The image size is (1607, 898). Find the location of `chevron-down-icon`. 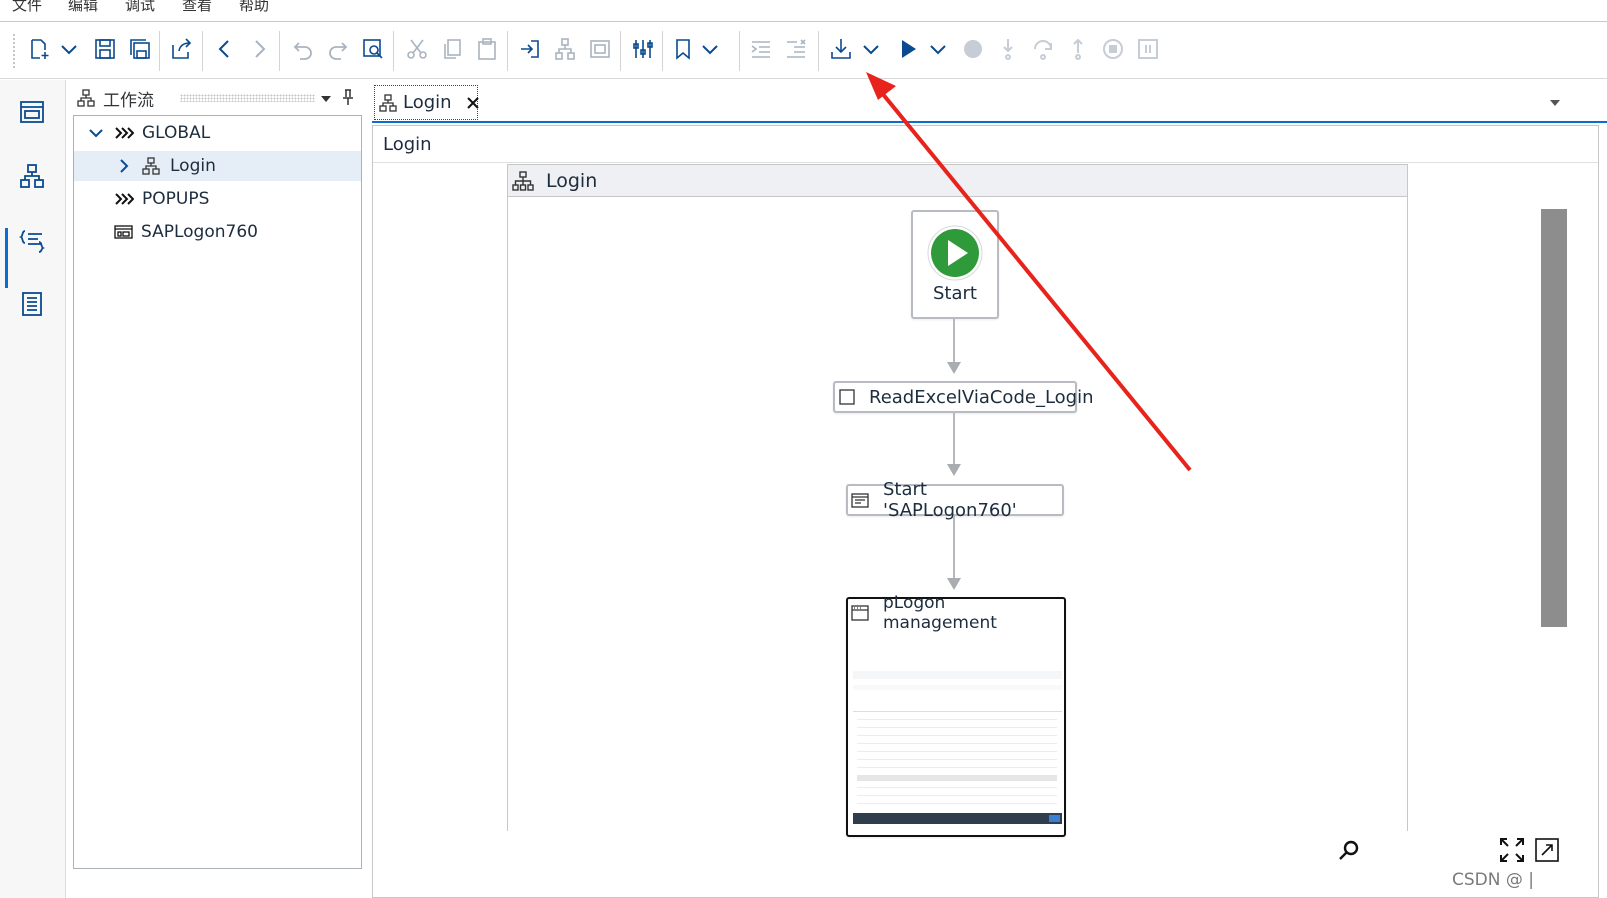

chevron-down-icon is located at coordinates (96, 133).